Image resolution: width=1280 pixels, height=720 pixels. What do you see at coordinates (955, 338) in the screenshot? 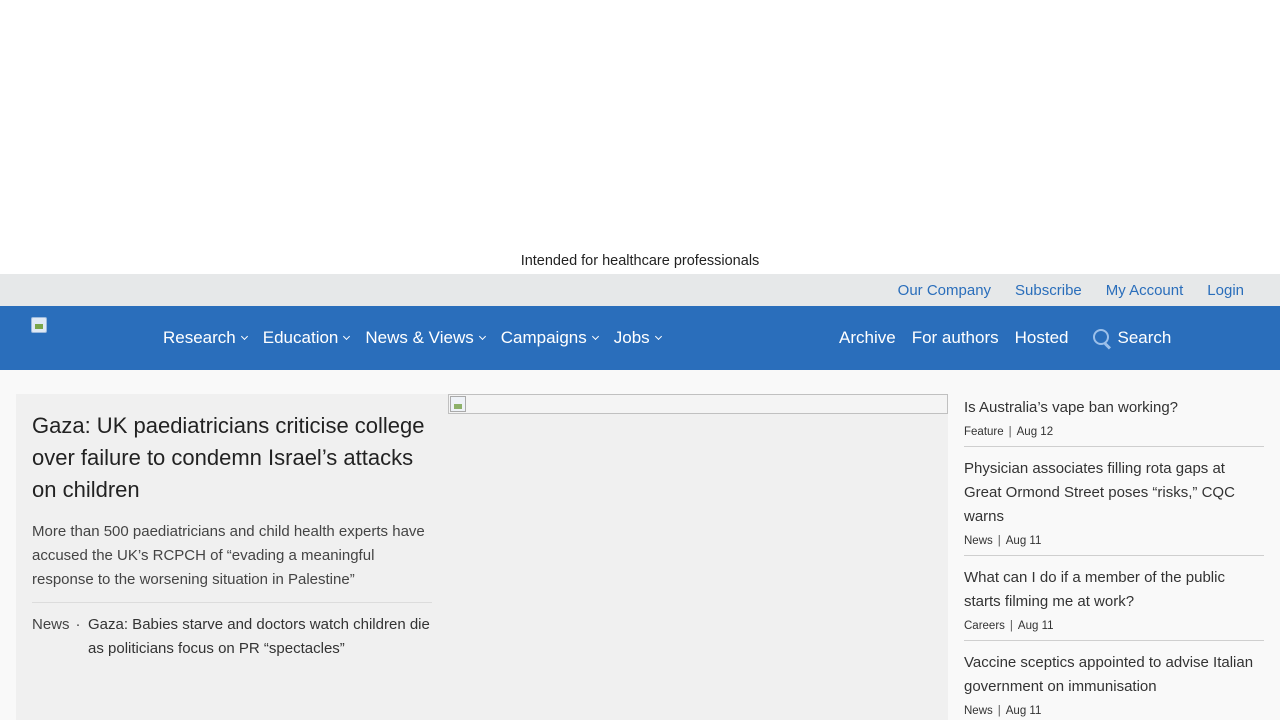
I see `nav-for-authors: For authors` at bounding box center [955, 338].